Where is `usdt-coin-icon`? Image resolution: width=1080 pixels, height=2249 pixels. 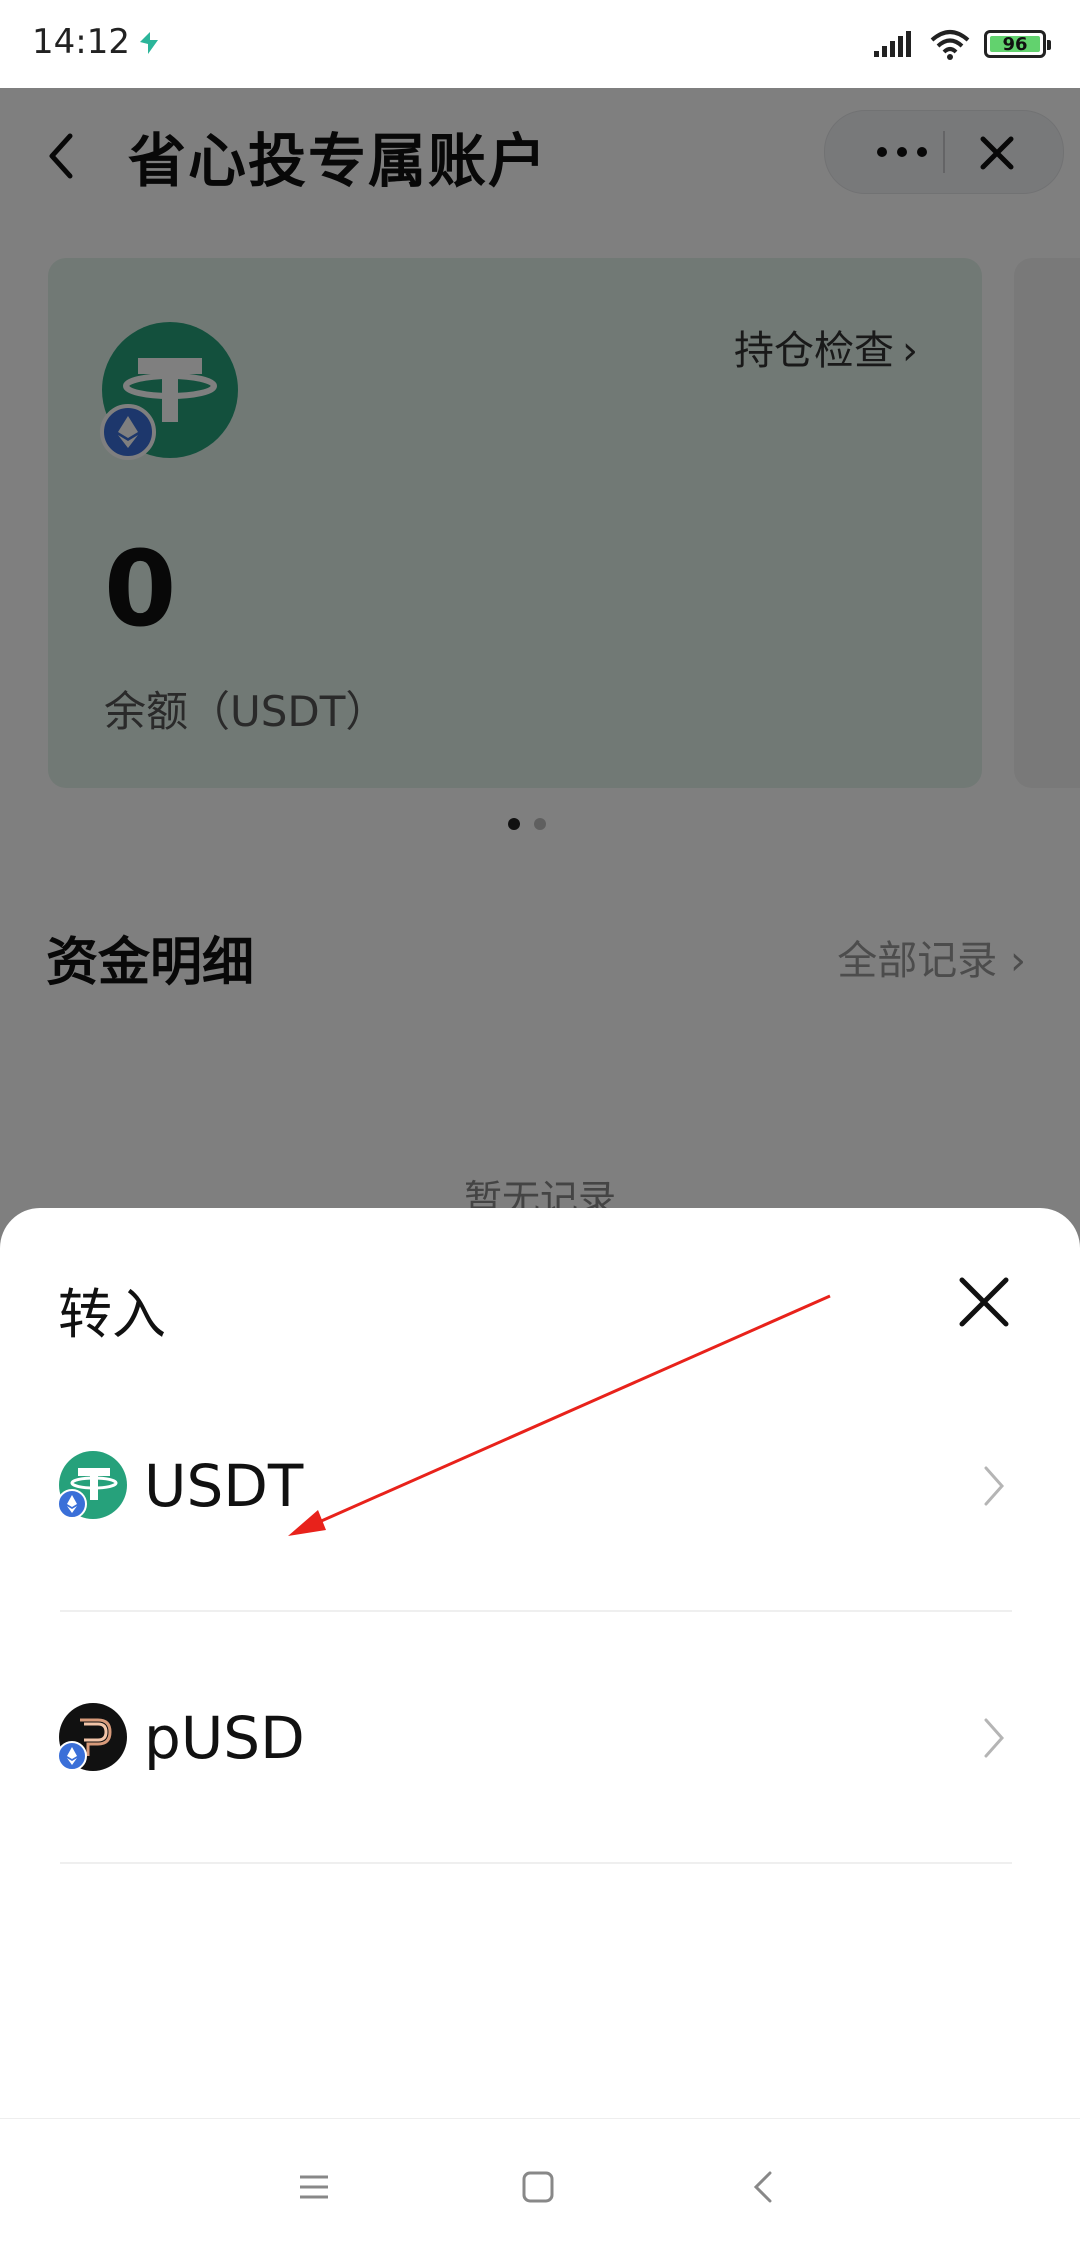
usdt-coin-icon is located at coordinates (92, 1485).